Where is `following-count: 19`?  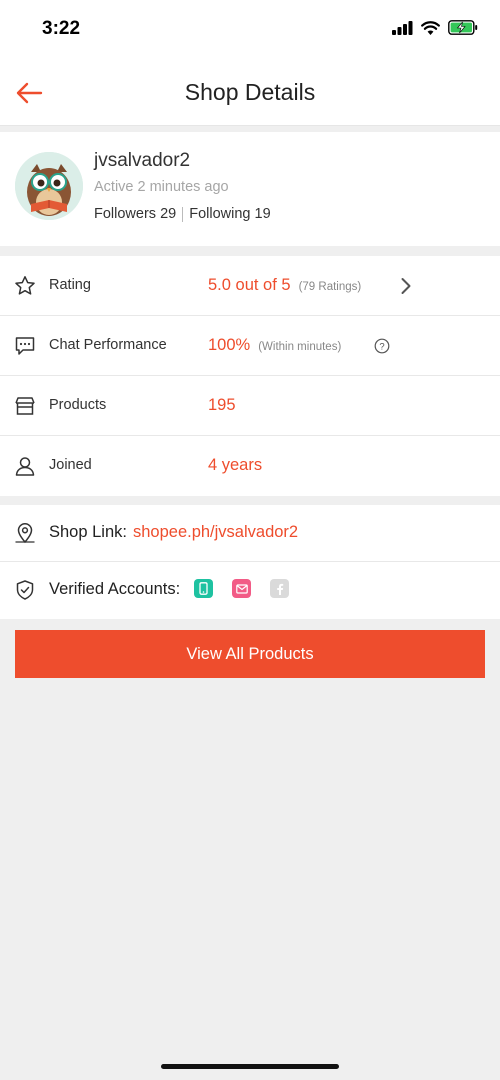
following-count: 19 is located at coordinates (262, 214).